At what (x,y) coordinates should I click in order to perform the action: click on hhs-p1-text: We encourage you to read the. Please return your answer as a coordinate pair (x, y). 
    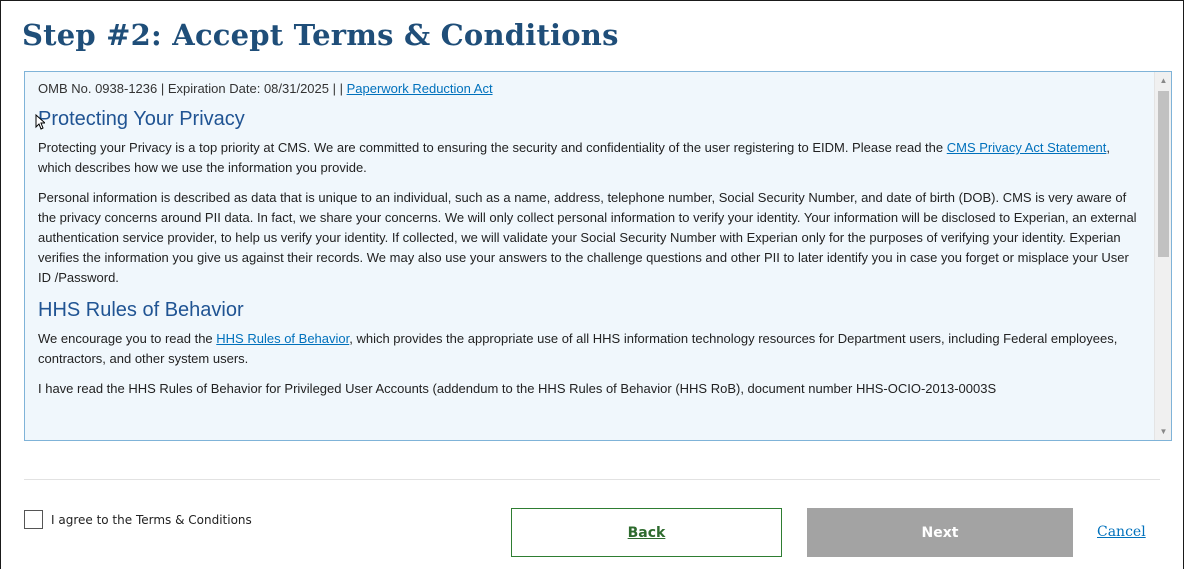
    Looking at the image, I should click on (127, 338).